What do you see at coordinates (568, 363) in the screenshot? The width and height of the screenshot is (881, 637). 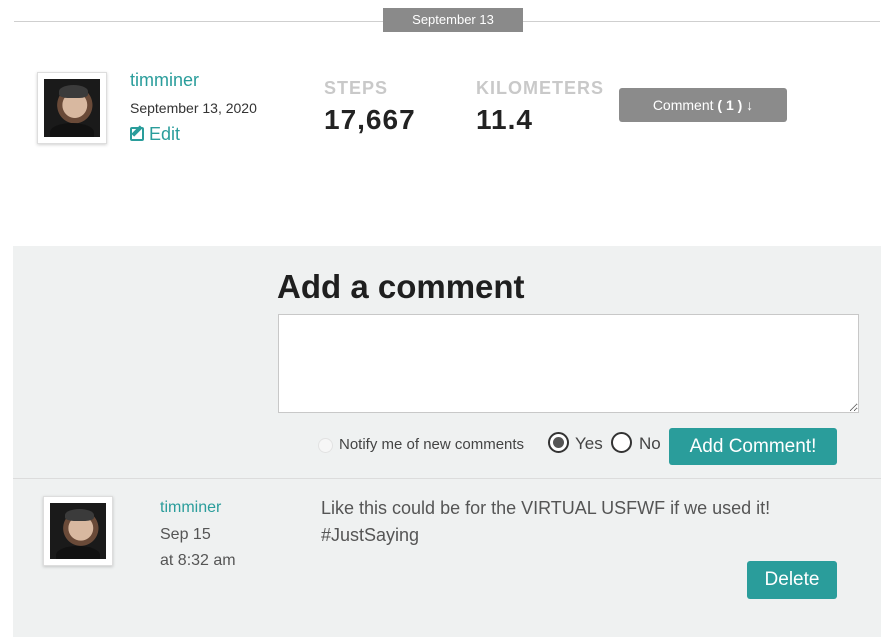 I see `comment-textarea` at bounding box center [568, 363].